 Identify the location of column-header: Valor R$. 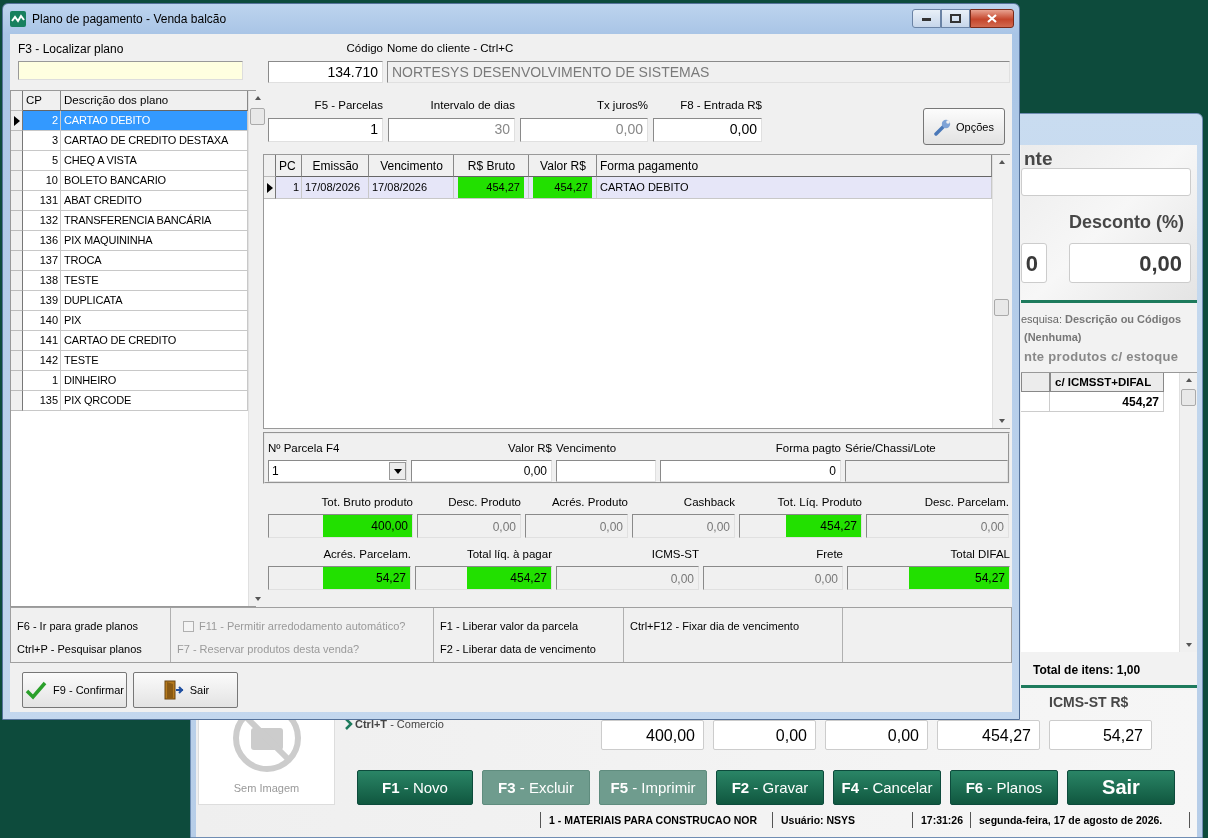
(563, 166).